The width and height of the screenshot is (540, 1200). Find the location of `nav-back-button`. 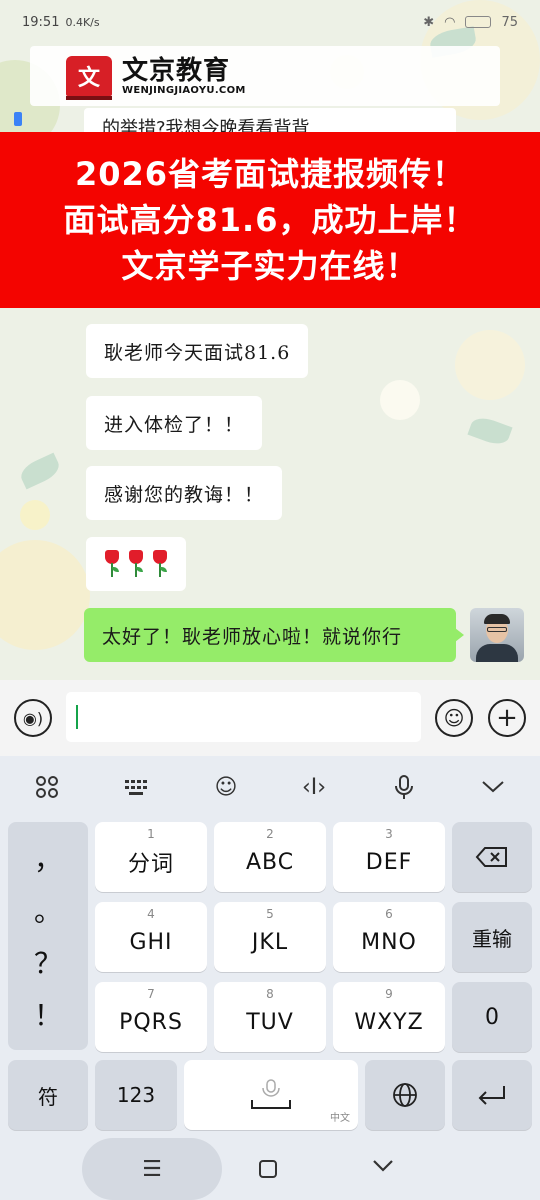

nav-back-button is located at coordinates (383, 1166).